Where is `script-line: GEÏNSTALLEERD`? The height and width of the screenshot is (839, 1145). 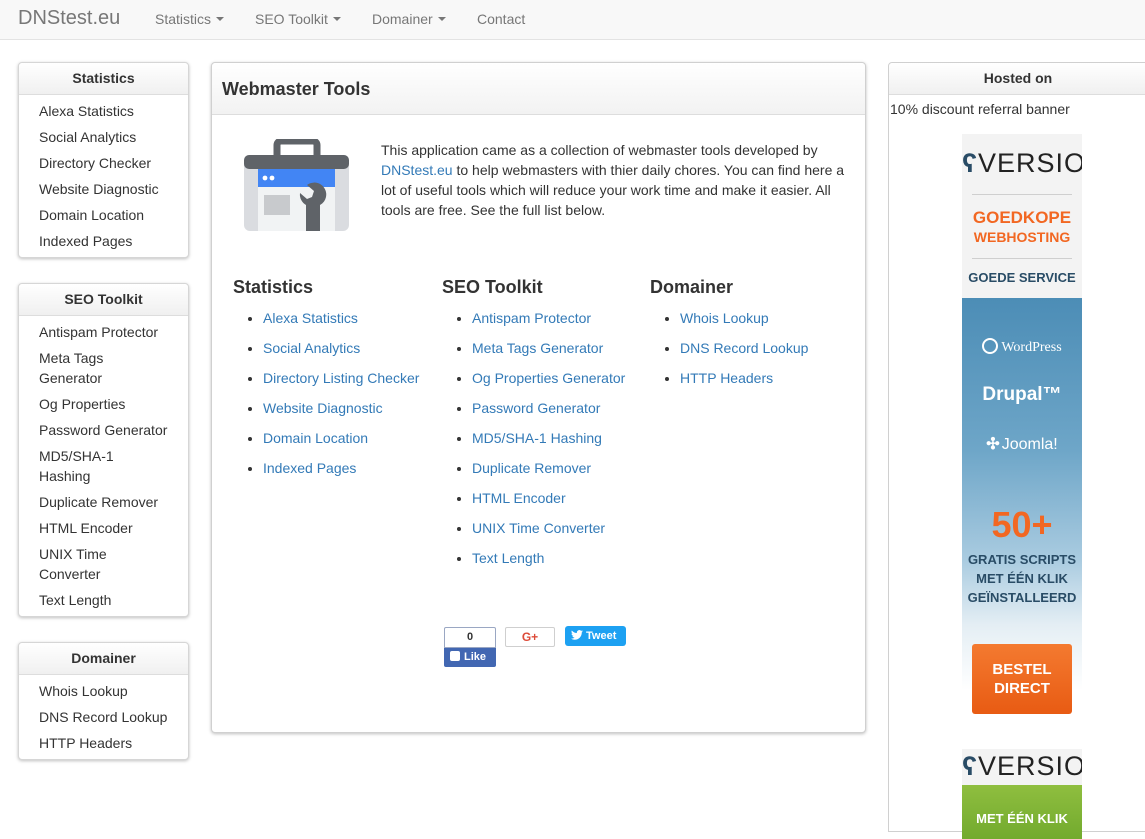
script-line: GEÏNSTALLEERD is located at coordinates (1022, 597).